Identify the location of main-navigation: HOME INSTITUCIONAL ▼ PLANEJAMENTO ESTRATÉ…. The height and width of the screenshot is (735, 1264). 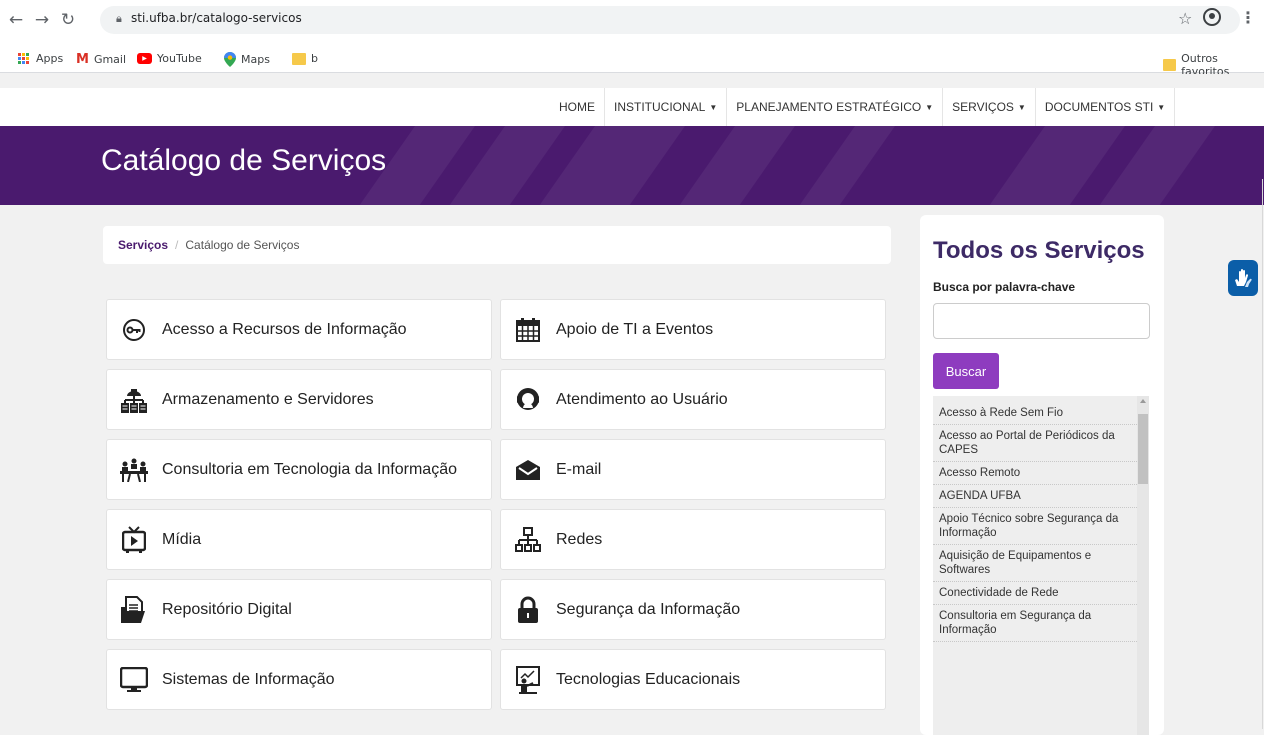
(632, 107).